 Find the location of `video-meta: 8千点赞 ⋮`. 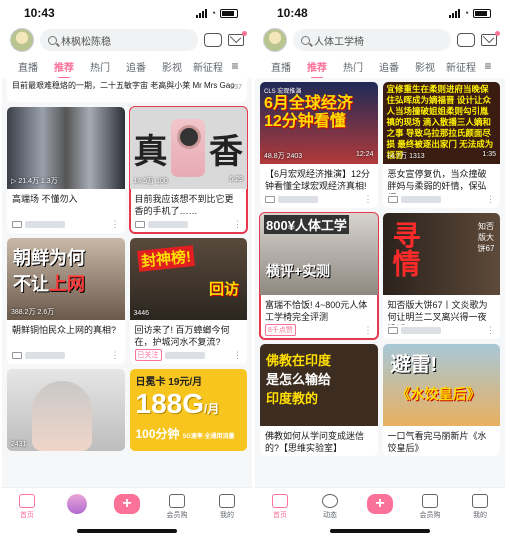

video-meta: 8千点赞 ⋮ is located at coordinates (319, 331).